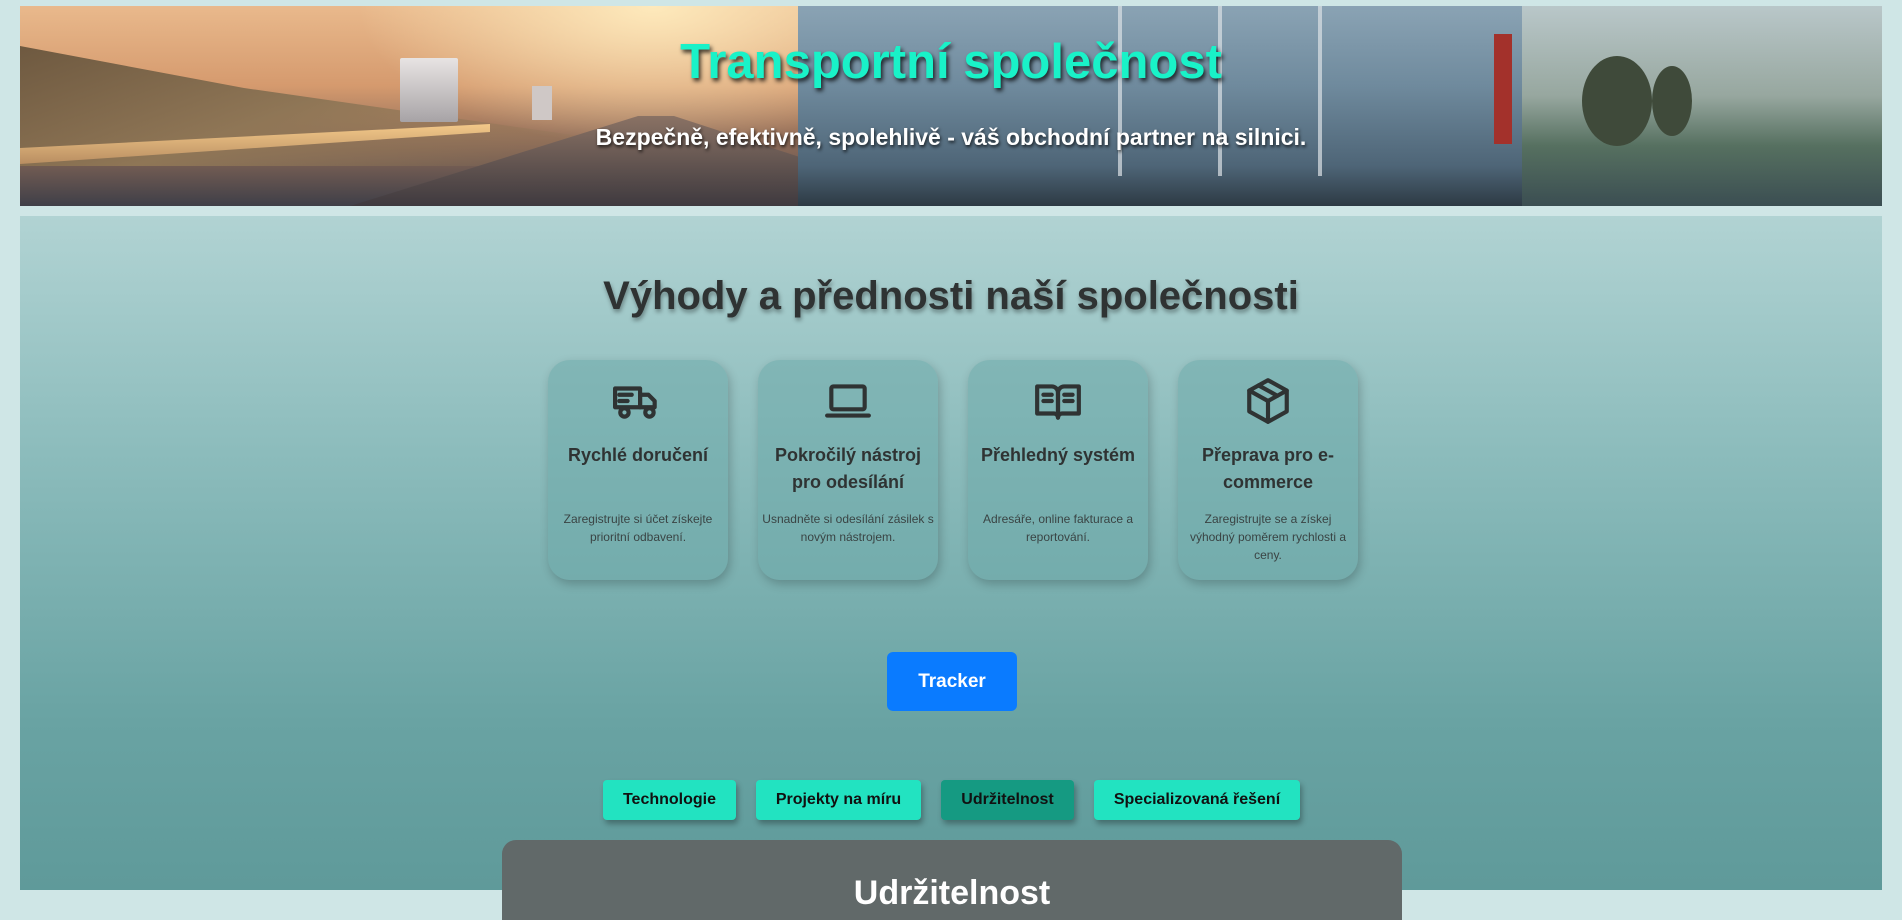 The image size is (1902, 920). What do you see at coordinates (638, 455) in the screenshot?
I see `benefit-title: Rychlé doručení` at bounding box center [638, 455].